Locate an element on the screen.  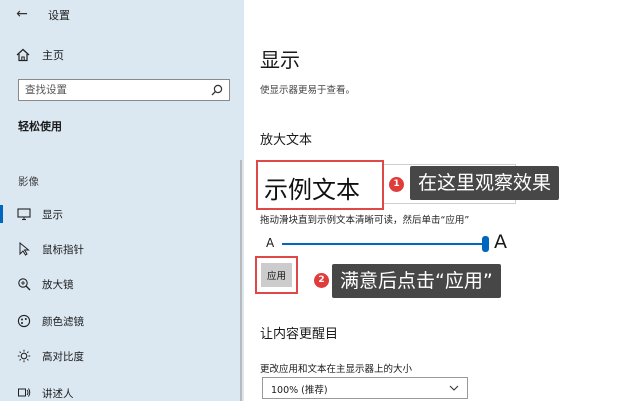
window-title: 设置 is located at coordinates (59, 15).